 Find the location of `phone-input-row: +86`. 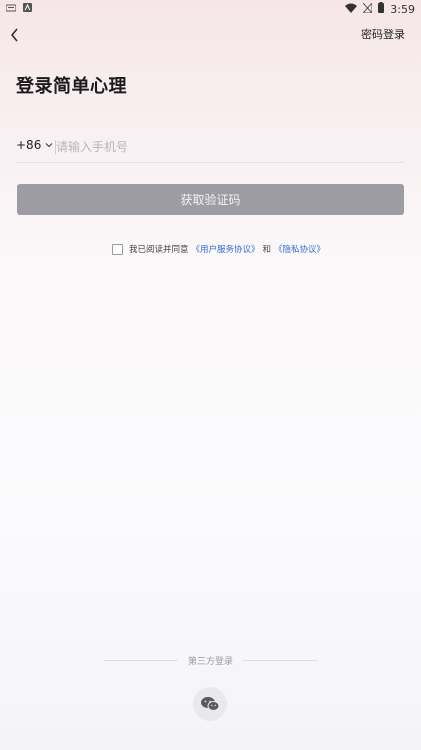

phone-input-row: +86 is located at coordinates (210, 147).